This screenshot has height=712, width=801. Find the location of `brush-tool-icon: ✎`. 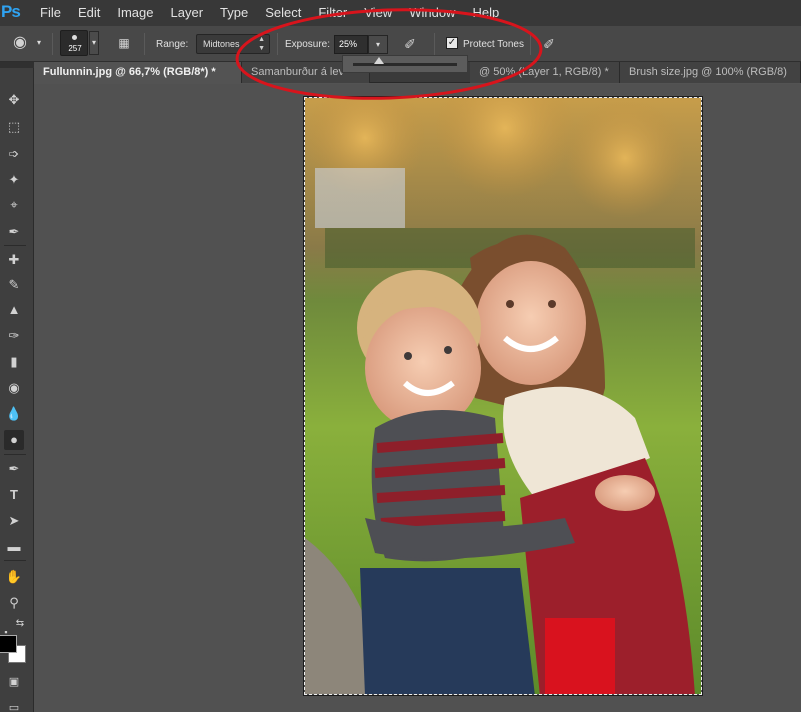

brush-tool-icon: ✎ is located at coordinates (14, 285).